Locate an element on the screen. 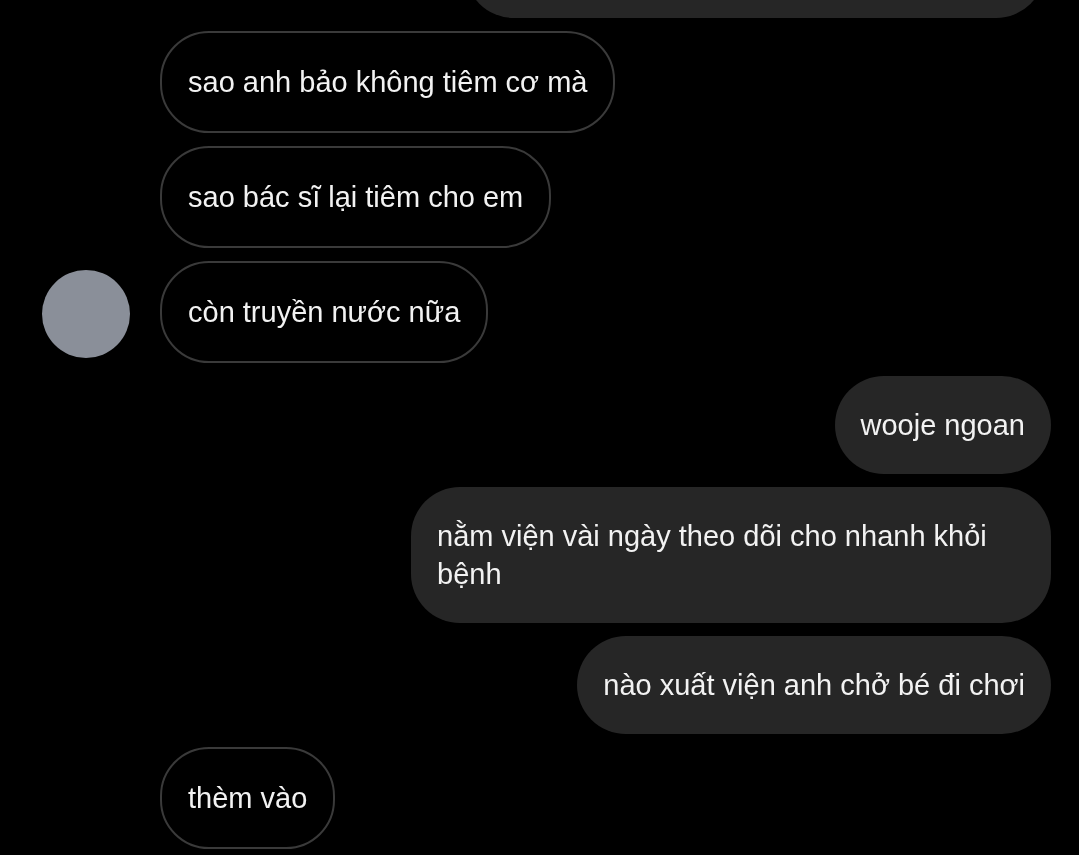 This screenshot has width=1079, height=855. message-bubble: nào xuất viện anh chở bé đi chơi is located at coordinates (814, 685).